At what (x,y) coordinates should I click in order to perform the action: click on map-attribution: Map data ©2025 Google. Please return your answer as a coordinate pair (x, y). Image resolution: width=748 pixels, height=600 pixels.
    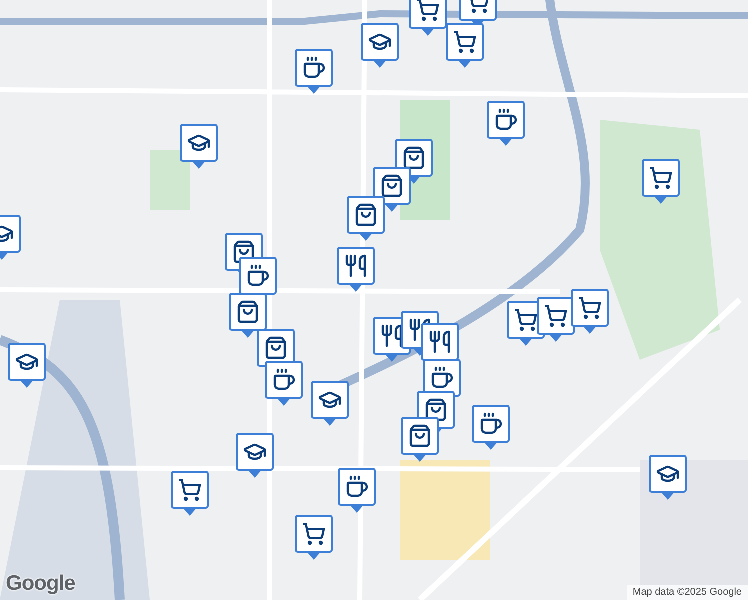
    Looking at the image, I should click on (687, 592).